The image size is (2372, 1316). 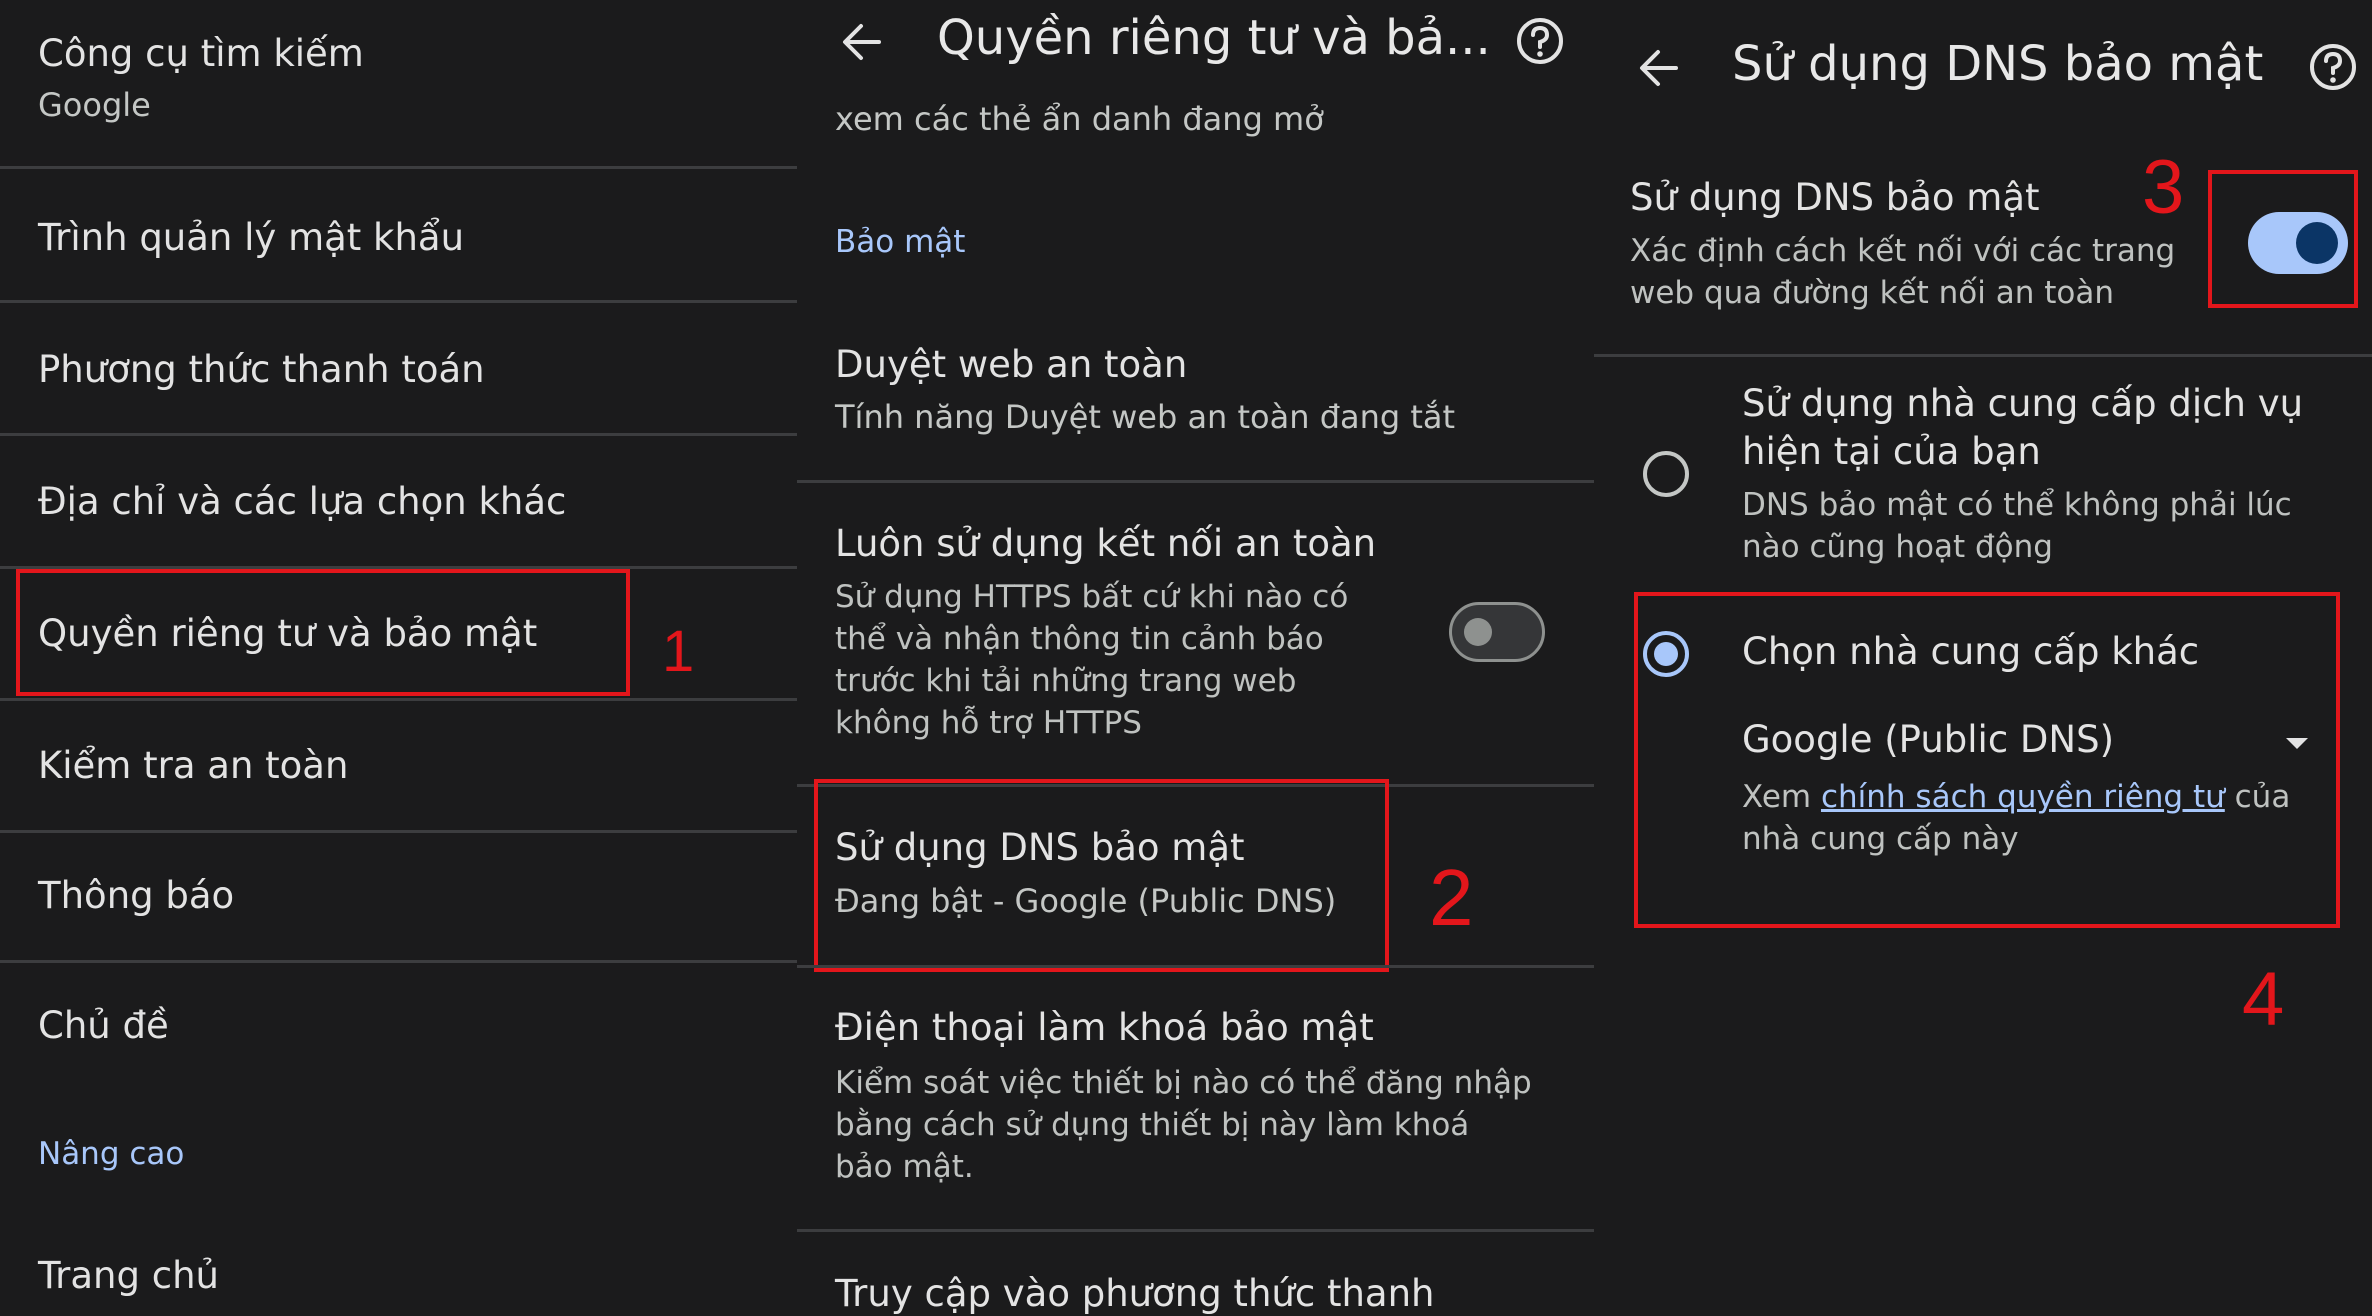 I want to click on step-number-1: 1, so click(x=678, y=651).